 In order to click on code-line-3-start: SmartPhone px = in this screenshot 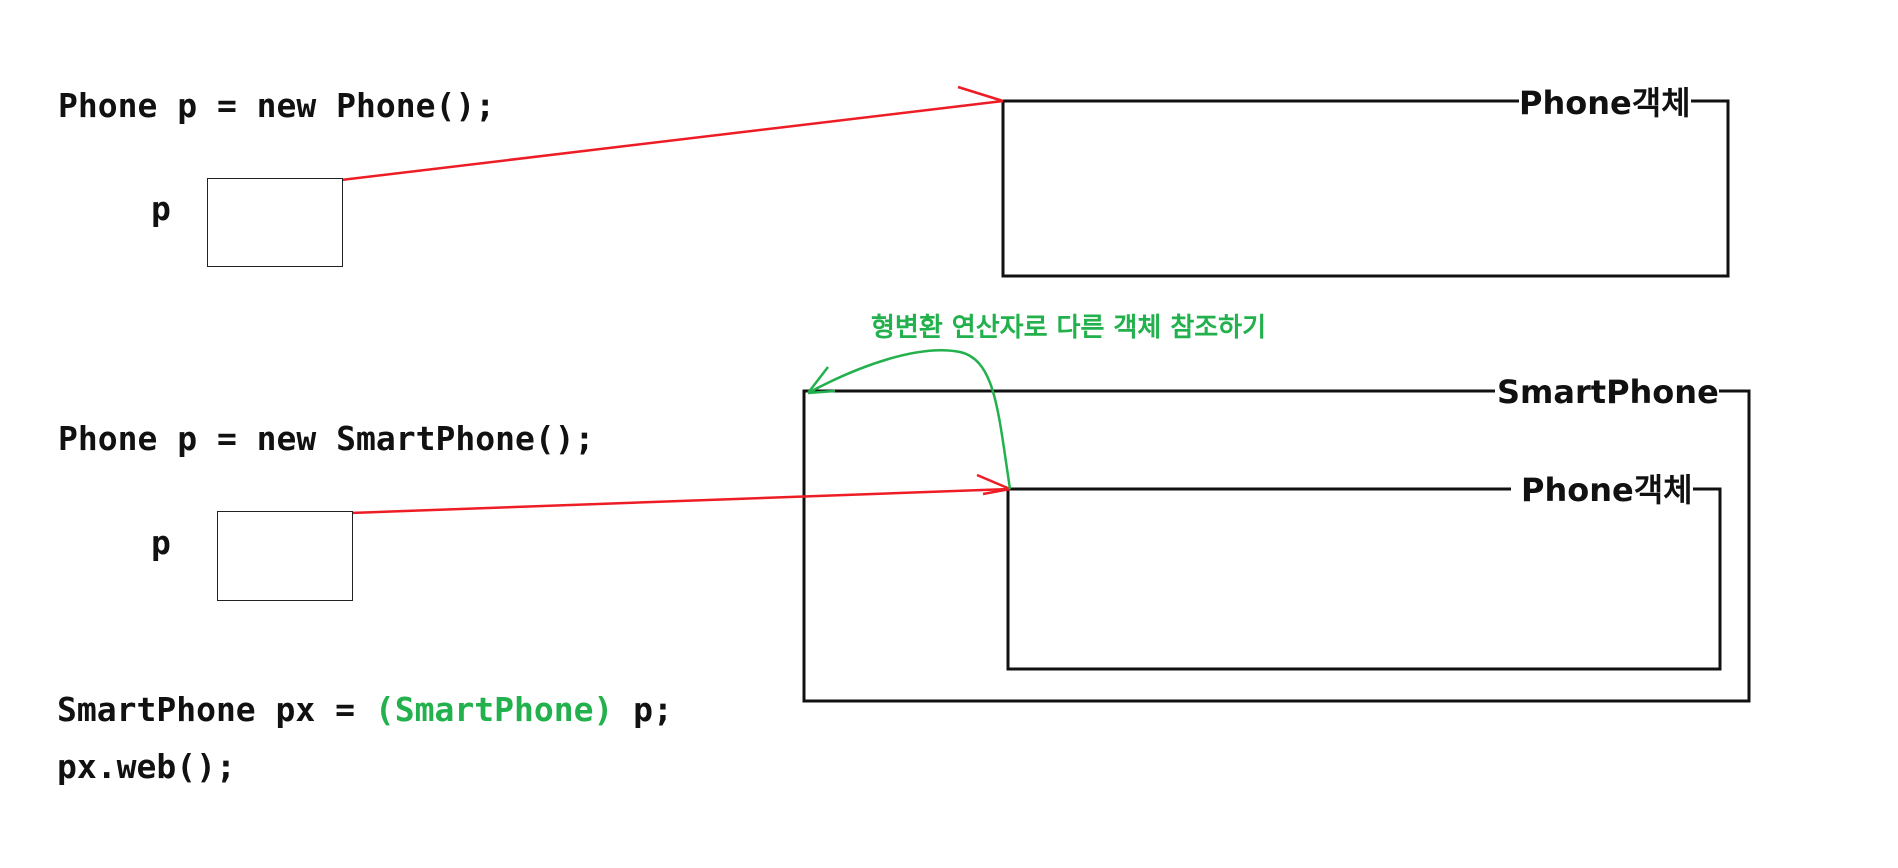, I will do `click(216, 709)`.